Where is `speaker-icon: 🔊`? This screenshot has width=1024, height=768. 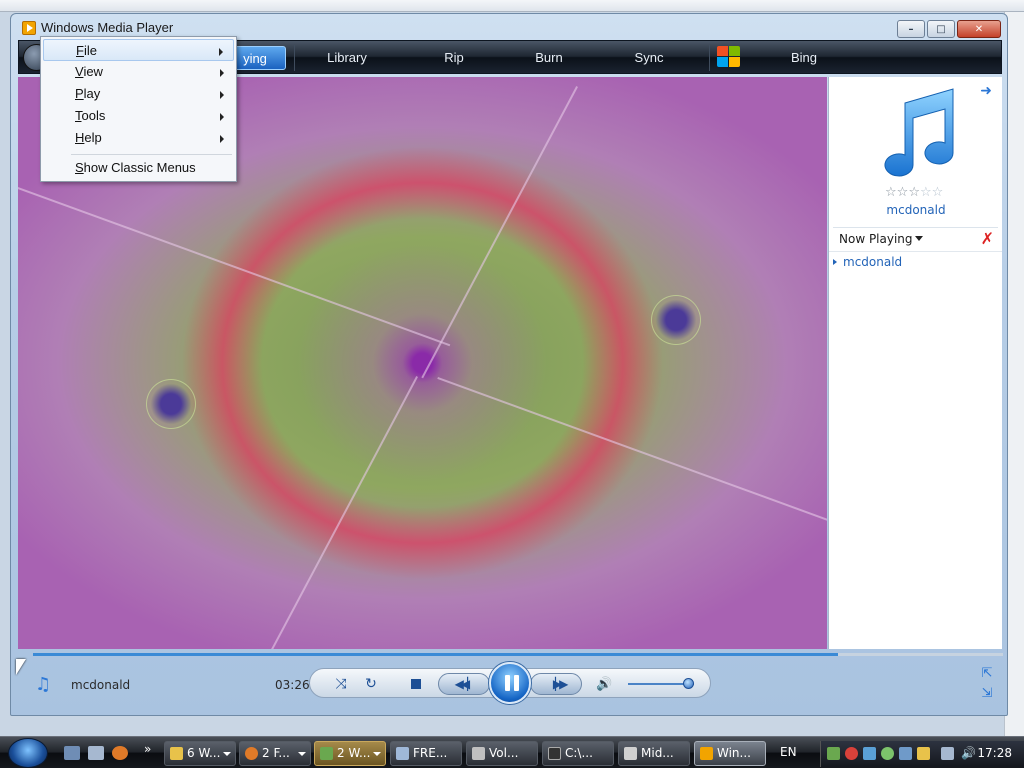
speaker-icon: 🔊 is located at coordinates (968, 753).